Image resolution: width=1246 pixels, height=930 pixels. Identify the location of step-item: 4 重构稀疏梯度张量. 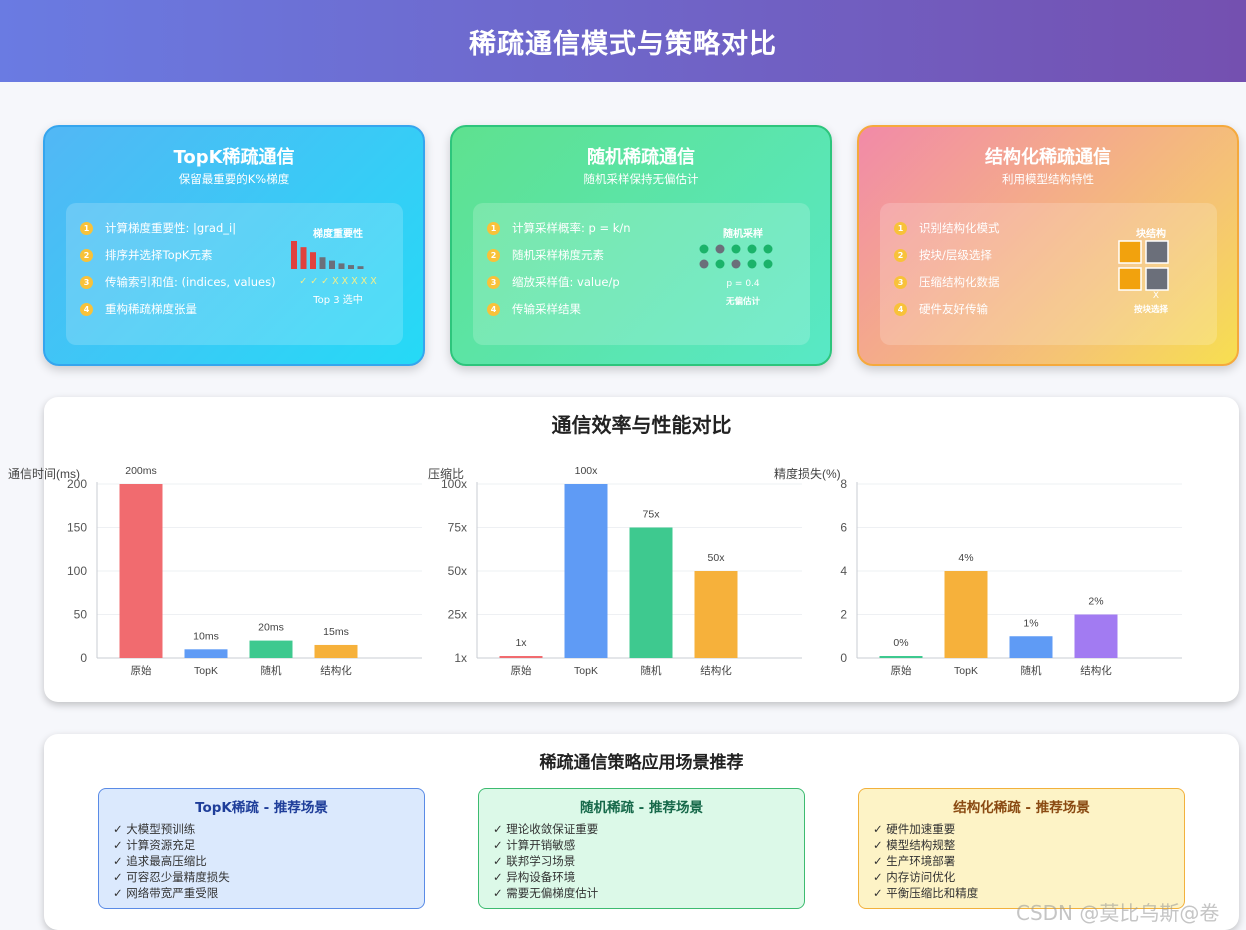
(138, 309).